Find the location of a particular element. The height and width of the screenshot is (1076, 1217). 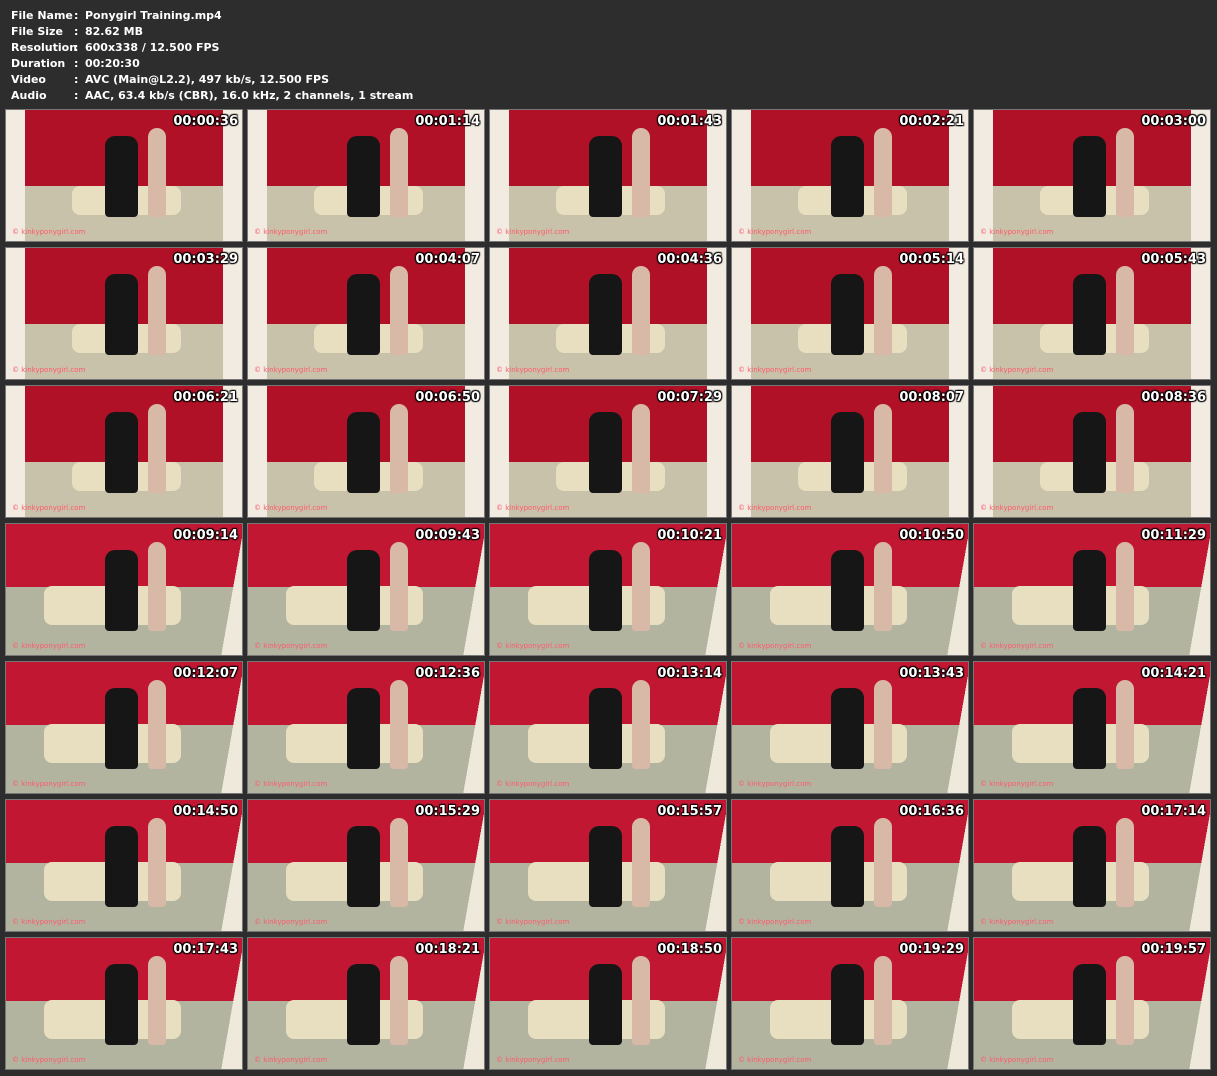

thumbnail-timestamp: 00:12:07 is located at coordinates (205, 673).